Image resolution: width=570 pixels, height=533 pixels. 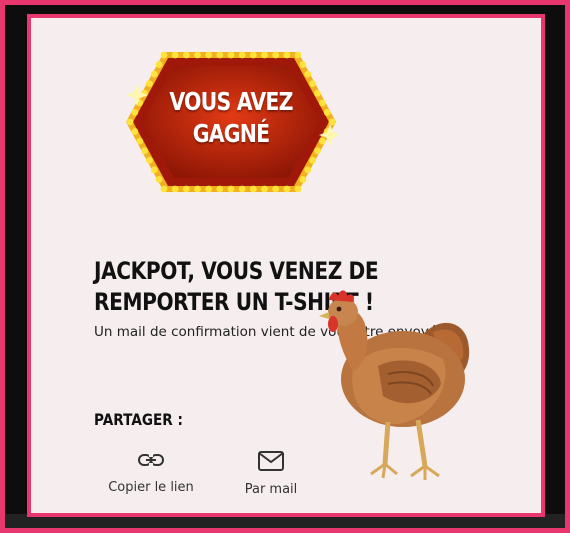 What do you see at coordinates (394, 385) in the screenshot?
I see `chicken-image` at bounding box center [394, 385].